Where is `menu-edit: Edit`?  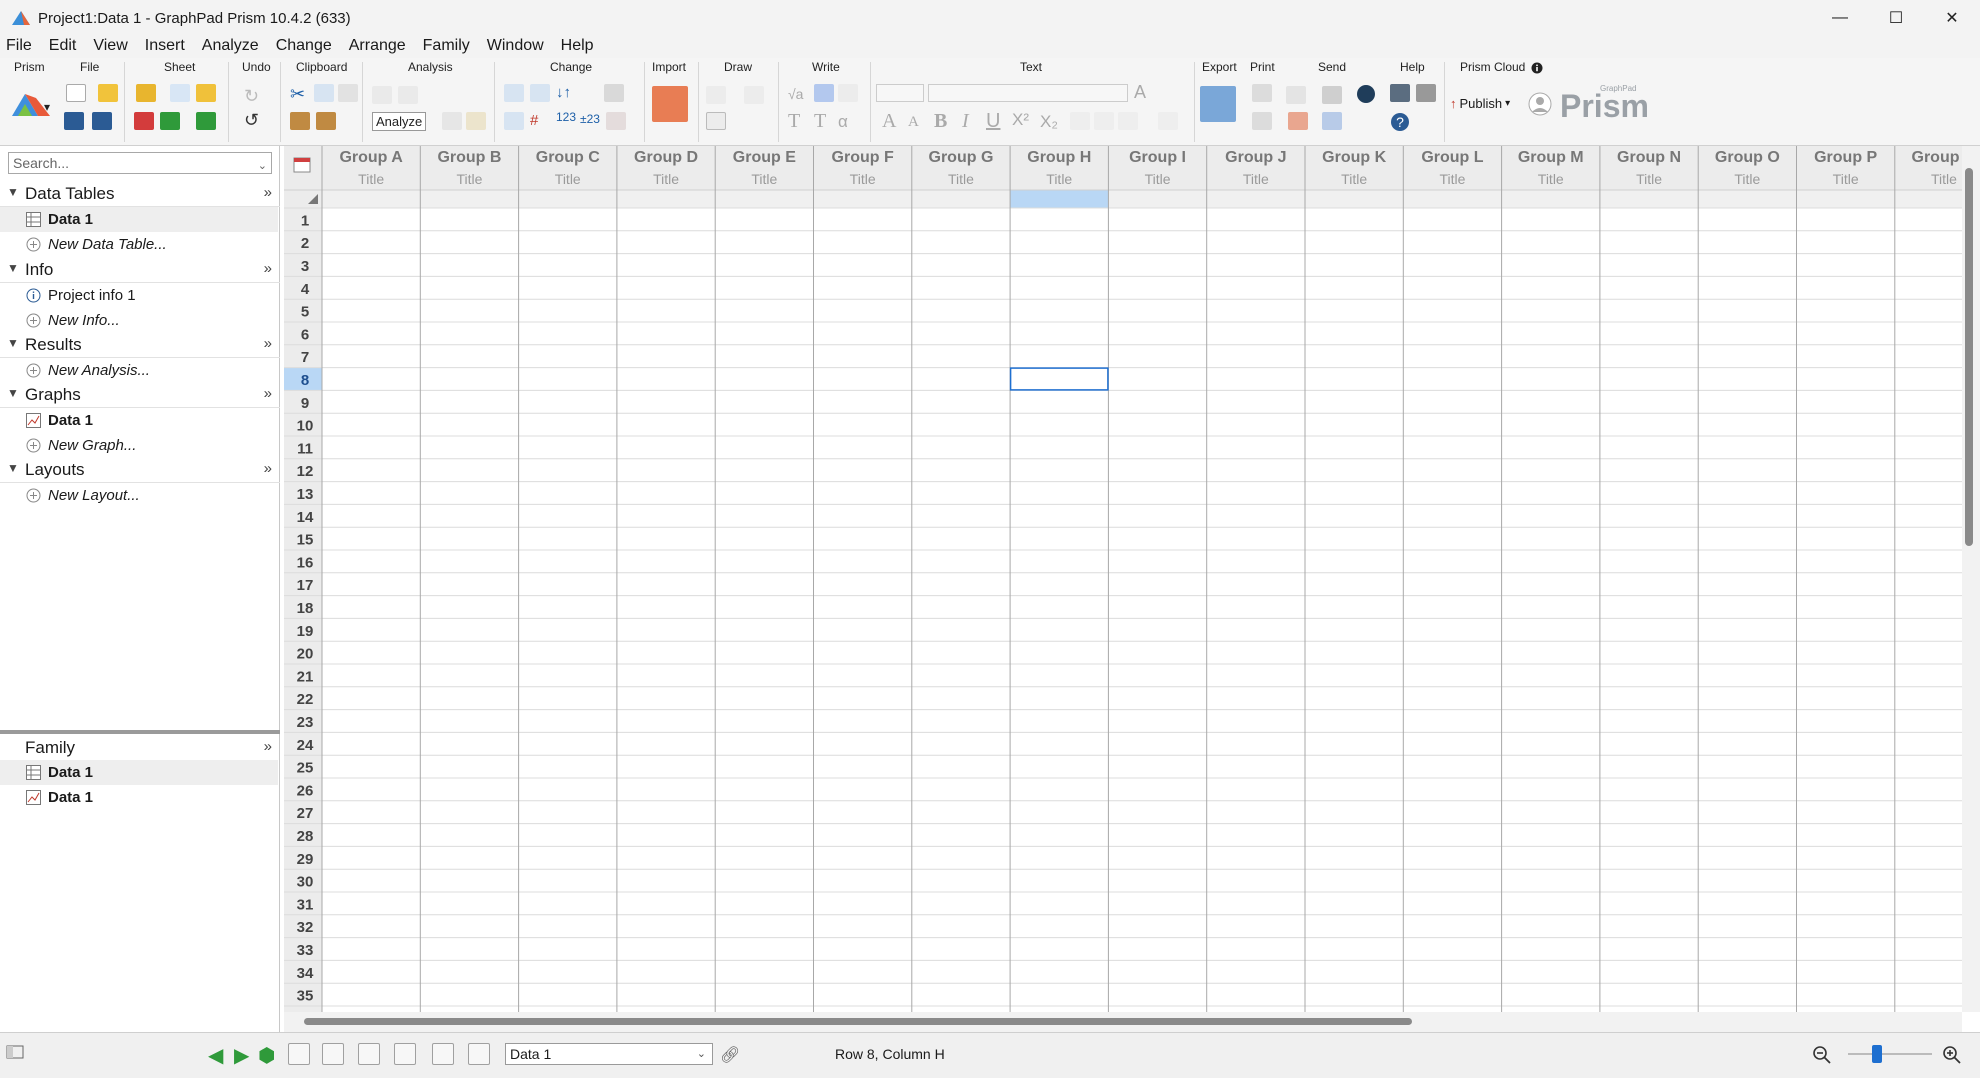 menu-edit: Edit is located at coordinates (63, 46).